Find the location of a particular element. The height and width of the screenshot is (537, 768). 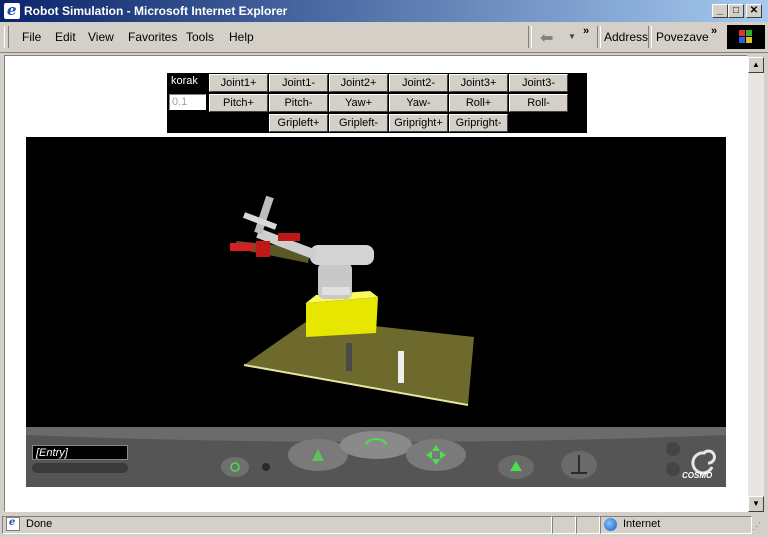

viewpoint-dropdown-icon is located at coordinates (80, 468).